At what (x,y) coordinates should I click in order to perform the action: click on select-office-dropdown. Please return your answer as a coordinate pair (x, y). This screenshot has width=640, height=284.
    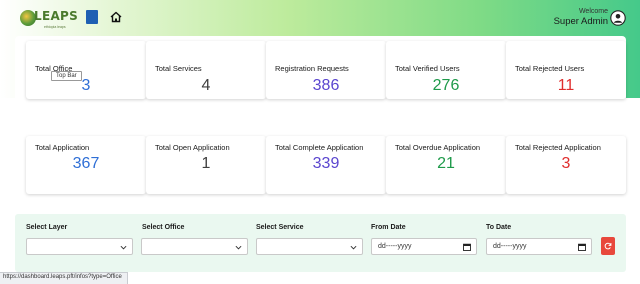
    Looking at the image, I should click on (194, 246).